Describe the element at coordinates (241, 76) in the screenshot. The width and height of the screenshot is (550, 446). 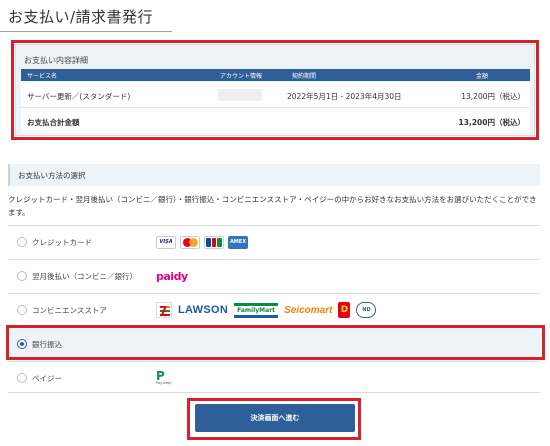
I see `col-account: アカウント情報` at that location.